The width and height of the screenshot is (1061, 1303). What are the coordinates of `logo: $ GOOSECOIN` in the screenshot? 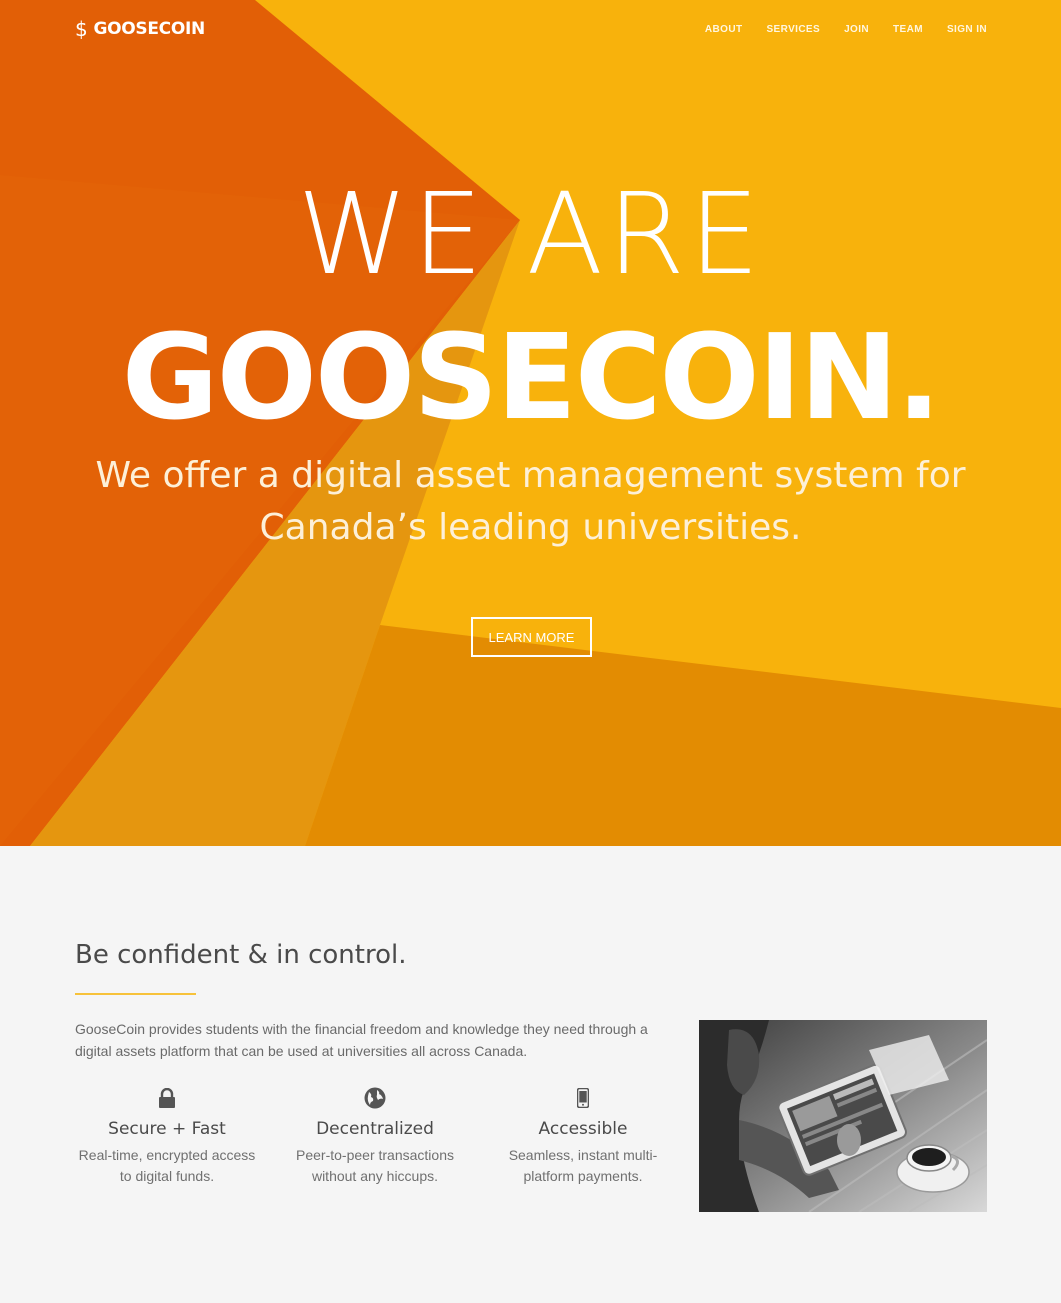 It's located at (140, 29).